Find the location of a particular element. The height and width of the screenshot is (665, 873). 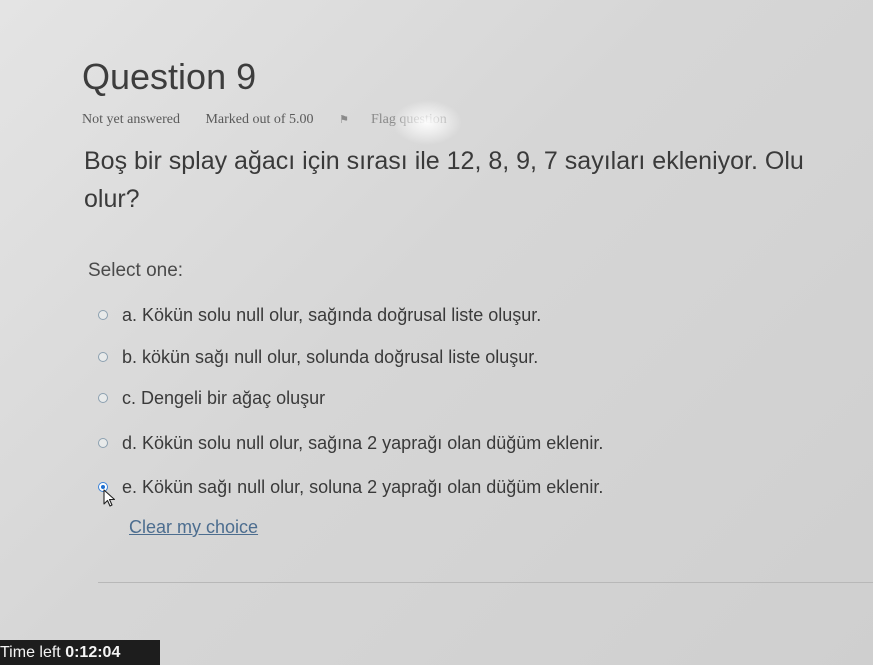

question-text-line2: olur? is located at coordinates (112, 199).